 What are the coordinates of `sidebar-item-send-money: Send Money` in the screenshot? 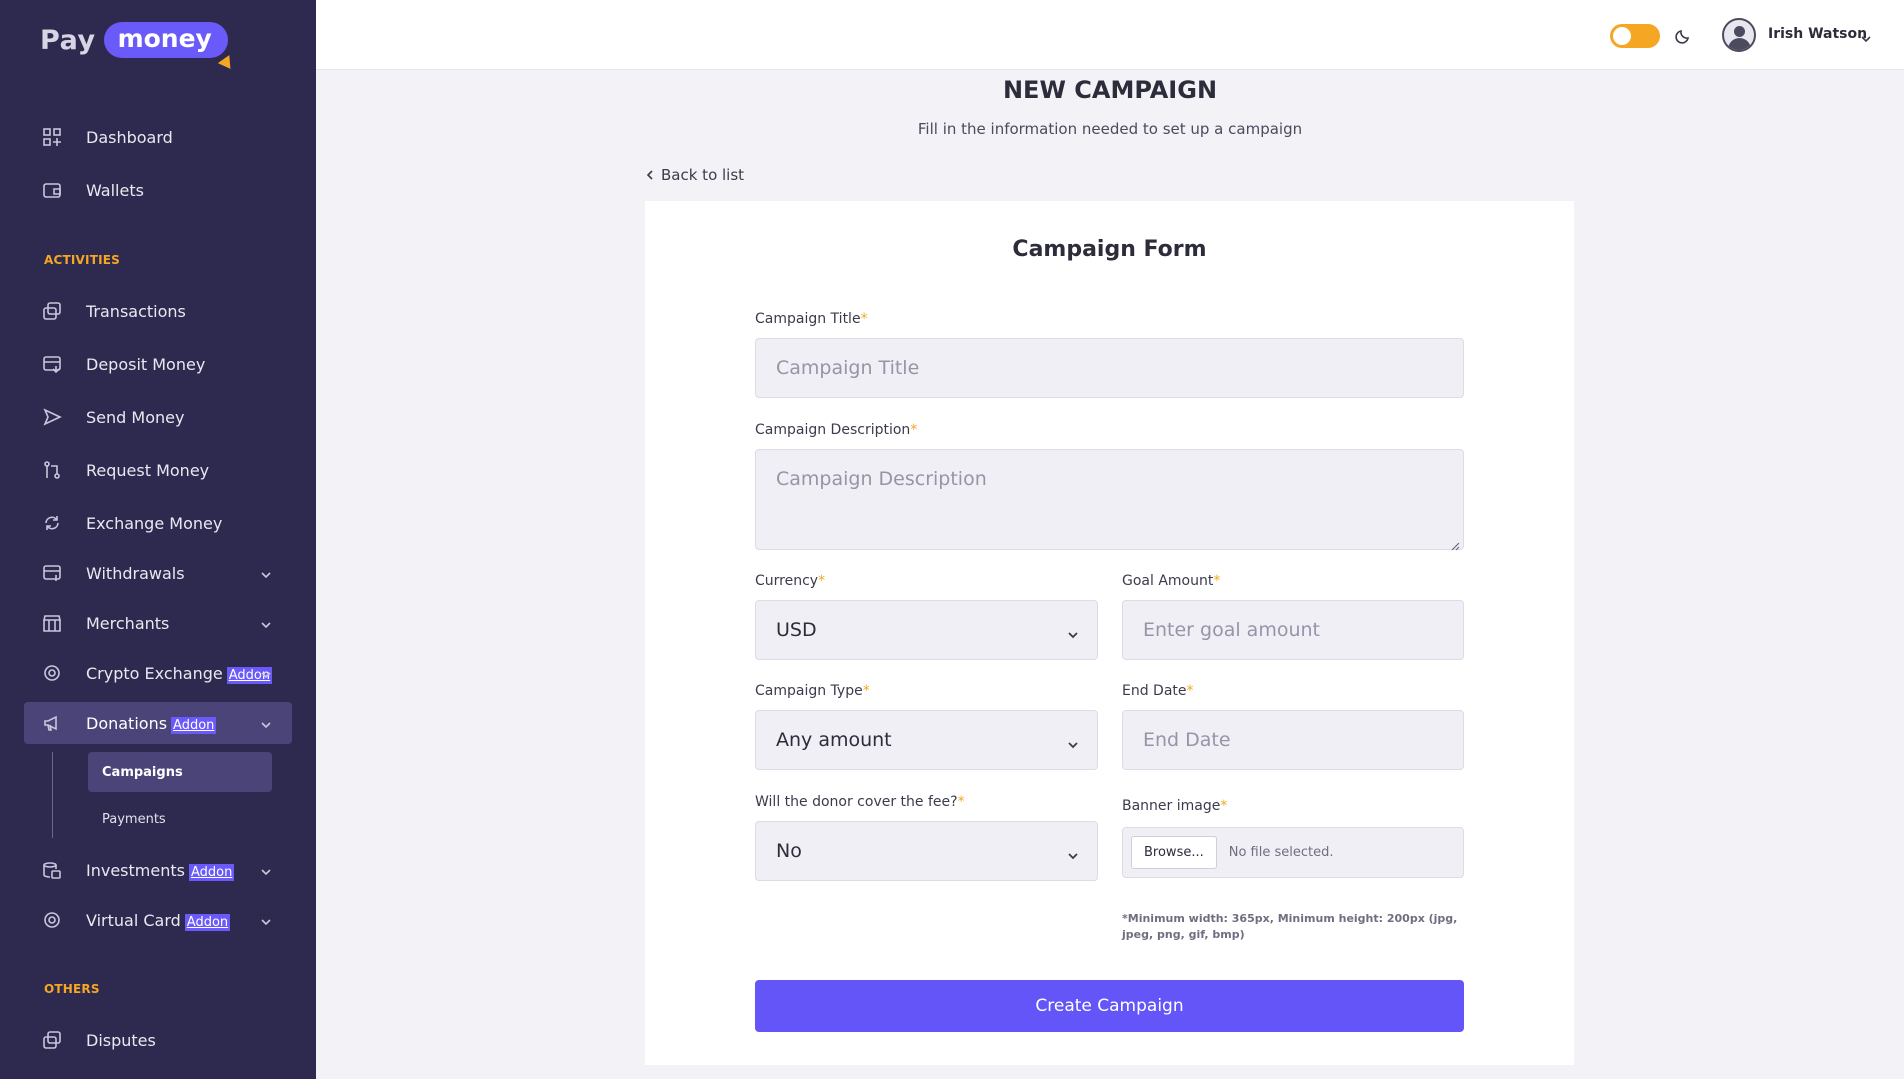 It's located at (158, 417).